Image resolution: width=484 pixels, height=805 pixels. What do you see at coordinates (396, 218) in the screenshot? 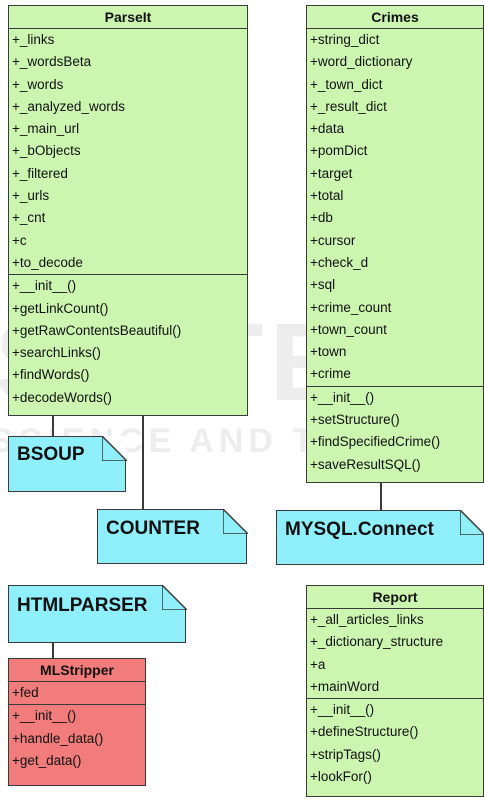
I see `attribute-item: +db` at bounding box center [396, 218].